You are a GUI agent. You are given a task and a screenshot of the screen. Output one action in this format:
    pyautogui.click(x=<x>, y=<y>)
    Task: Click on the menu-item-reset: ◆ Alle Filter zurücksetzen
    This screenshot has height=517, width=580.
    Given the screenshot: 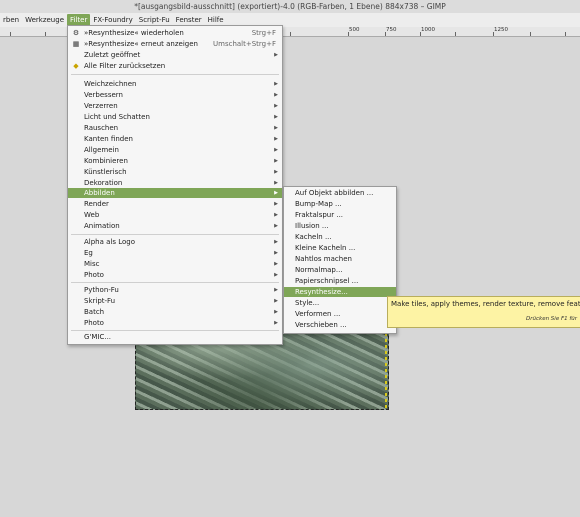 What is the action you would take?
    pyautogui.click(x=175, y=66)
    